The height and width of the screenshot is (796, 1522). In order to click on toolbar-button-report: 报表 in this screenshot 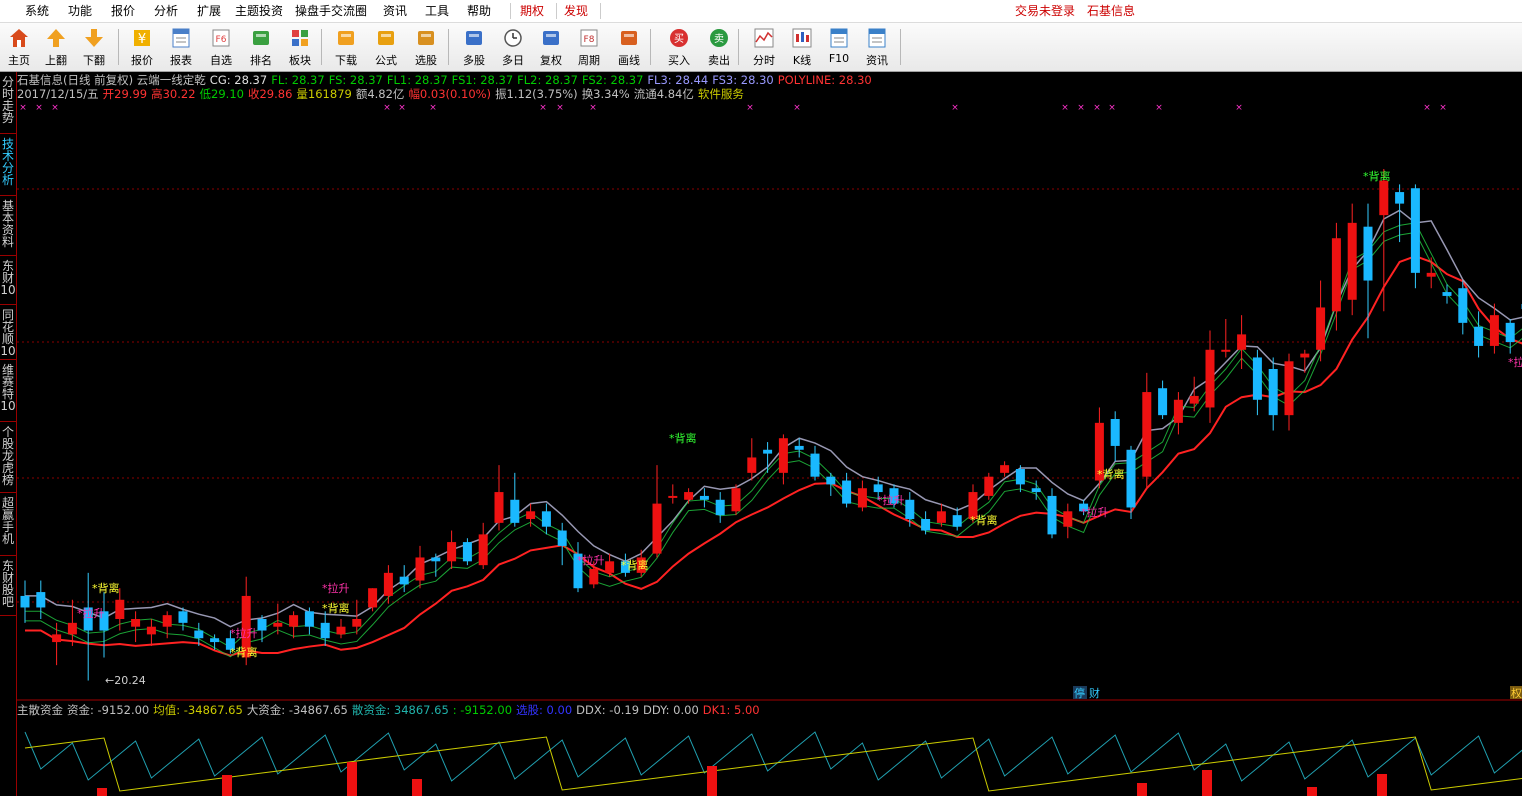, I will do `click(181, 47)`.